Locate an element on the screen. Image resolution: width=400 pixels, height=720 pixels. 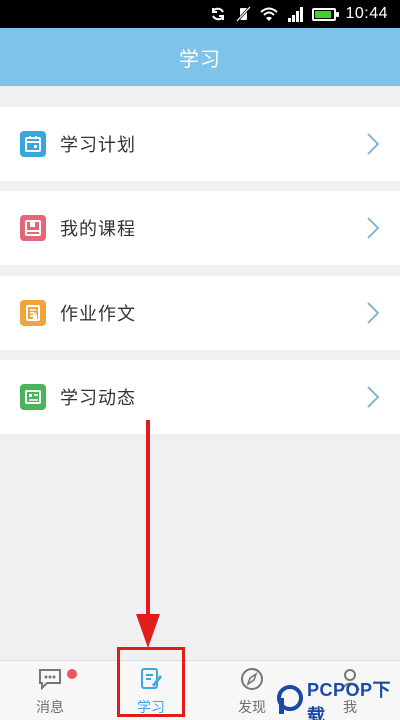
calendar-icon is located at coordinates (33, 144).